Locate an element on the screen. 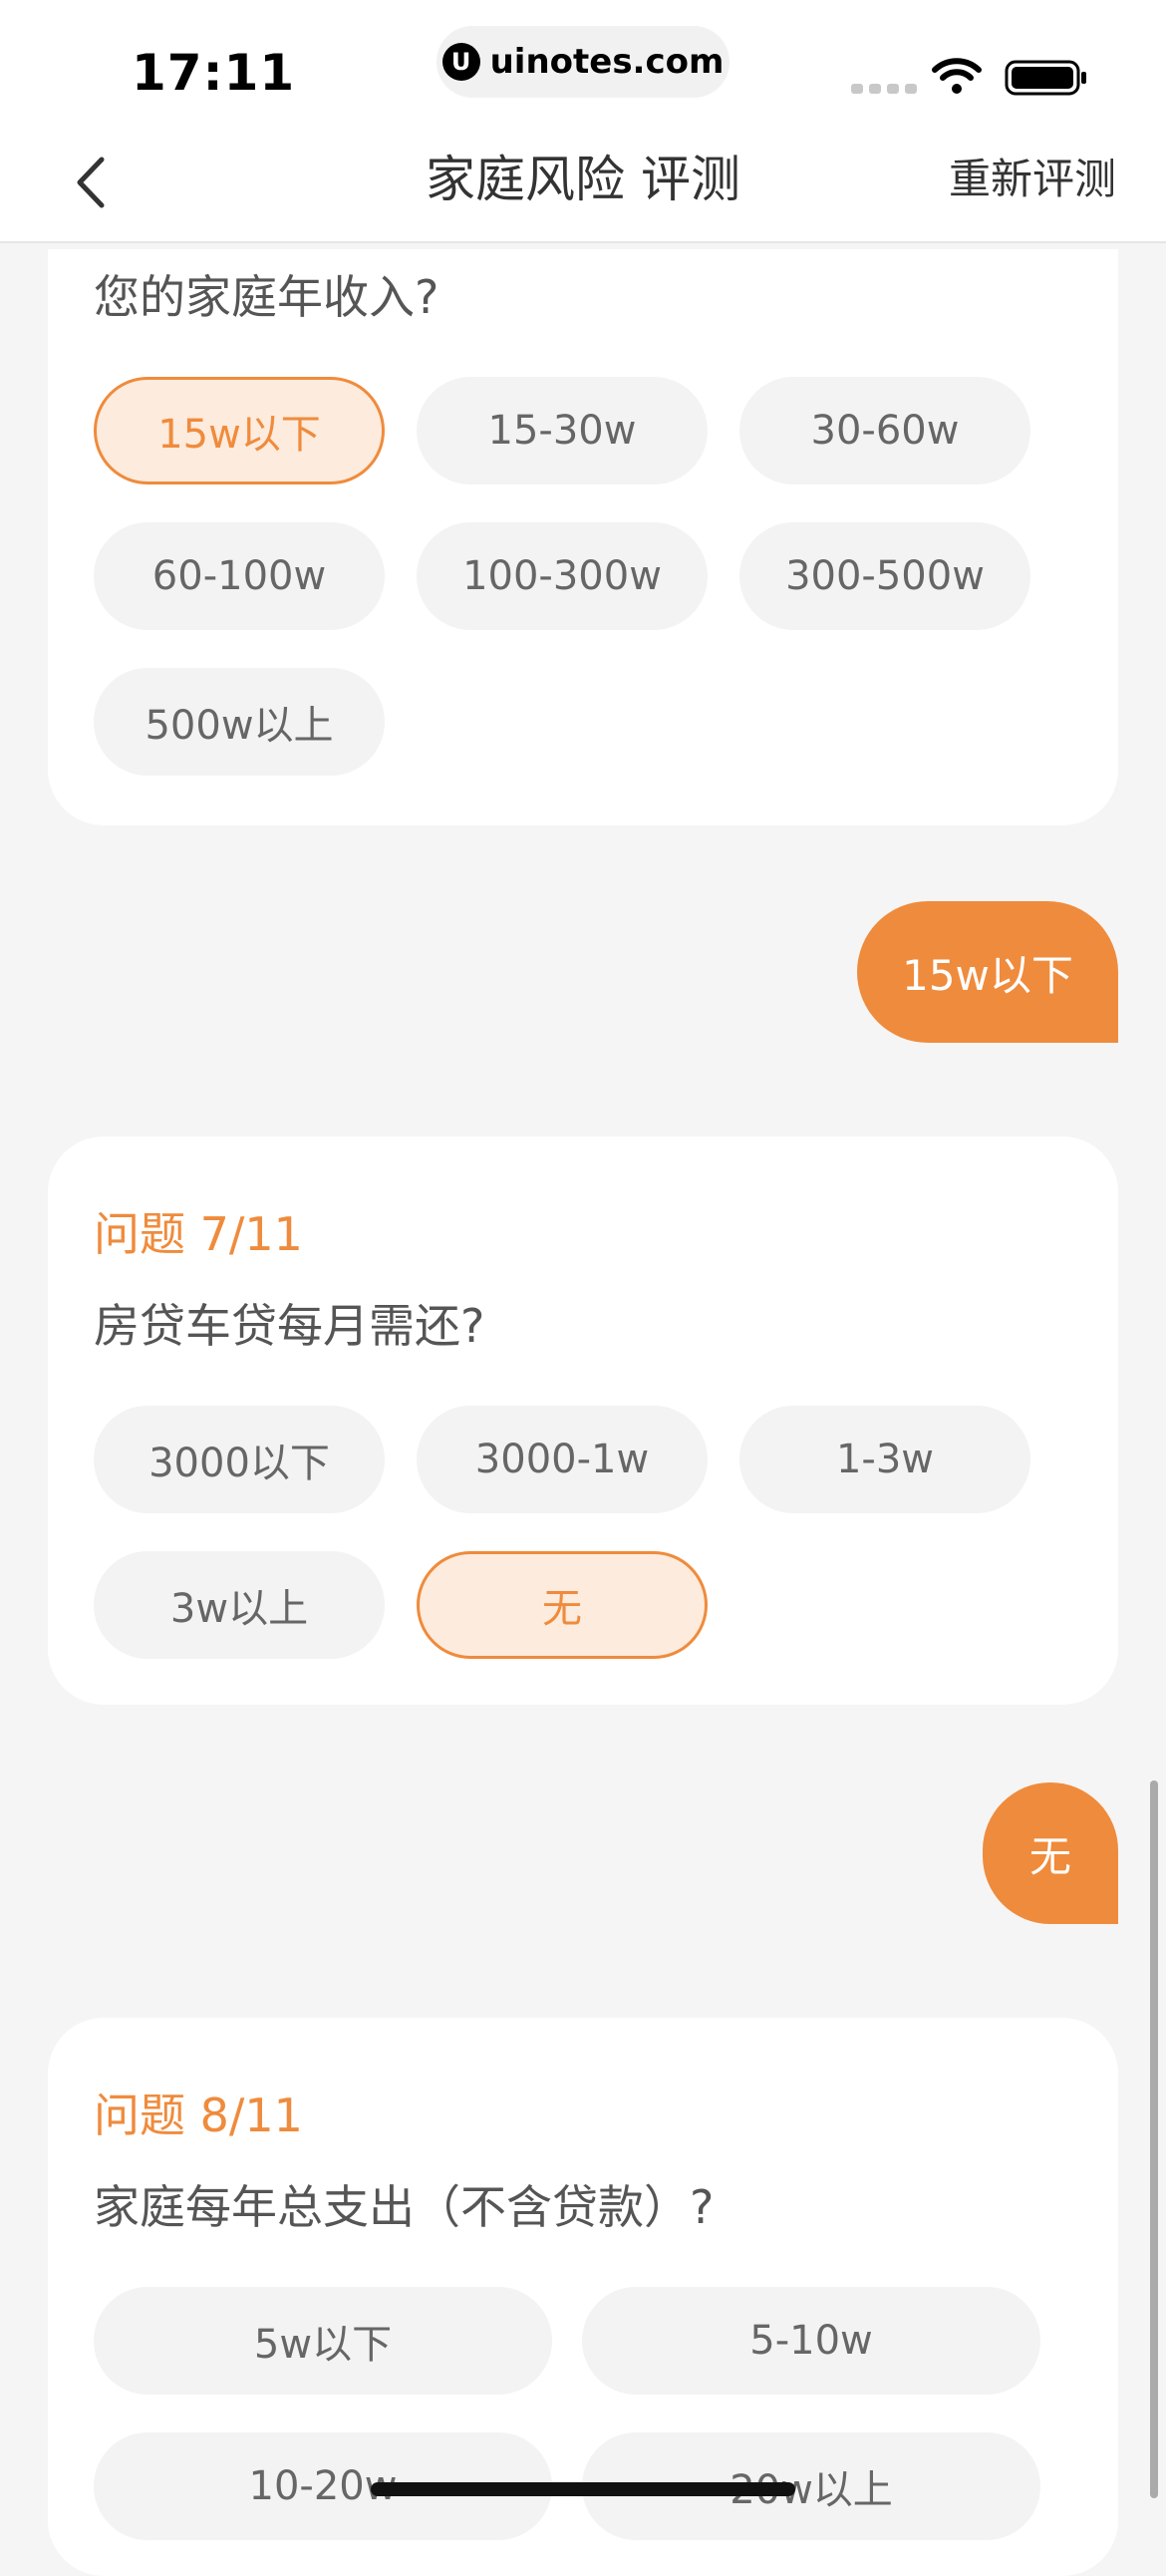 Image resolution: width=1166 pixels, height=2576 pixels. question-text: 房贷车贷每月需还? is located at coordinates (289, 1326).